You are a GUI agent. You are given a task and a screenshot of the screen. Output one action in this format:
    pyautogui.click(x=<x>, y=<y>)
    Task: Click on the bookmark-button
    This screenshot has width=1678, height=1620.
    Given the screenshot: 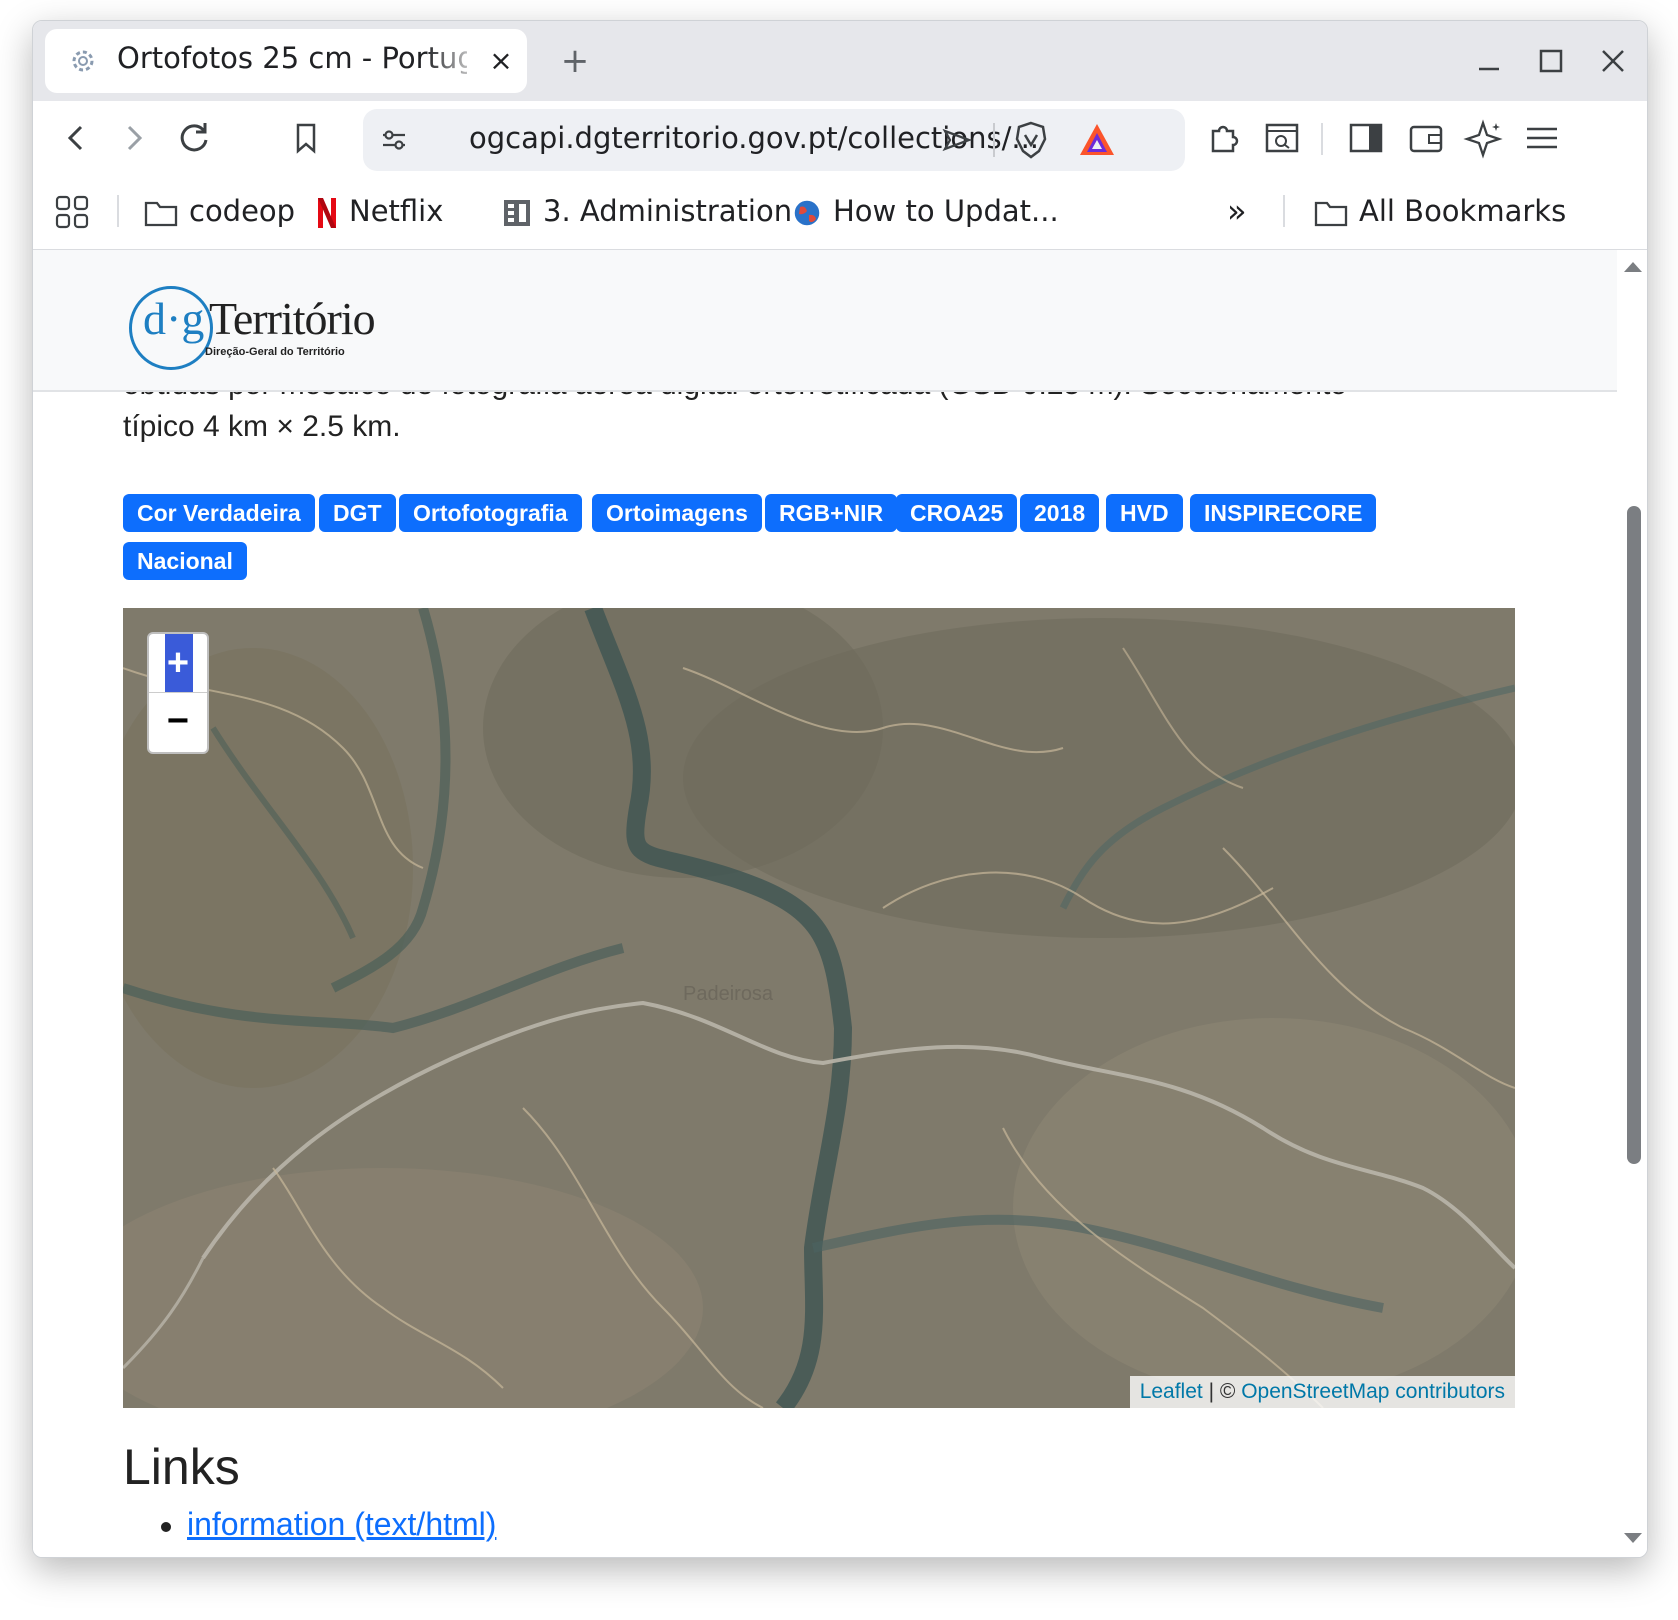 What is the action you would take?
    pyautogui.click(x=306, y=138)
    